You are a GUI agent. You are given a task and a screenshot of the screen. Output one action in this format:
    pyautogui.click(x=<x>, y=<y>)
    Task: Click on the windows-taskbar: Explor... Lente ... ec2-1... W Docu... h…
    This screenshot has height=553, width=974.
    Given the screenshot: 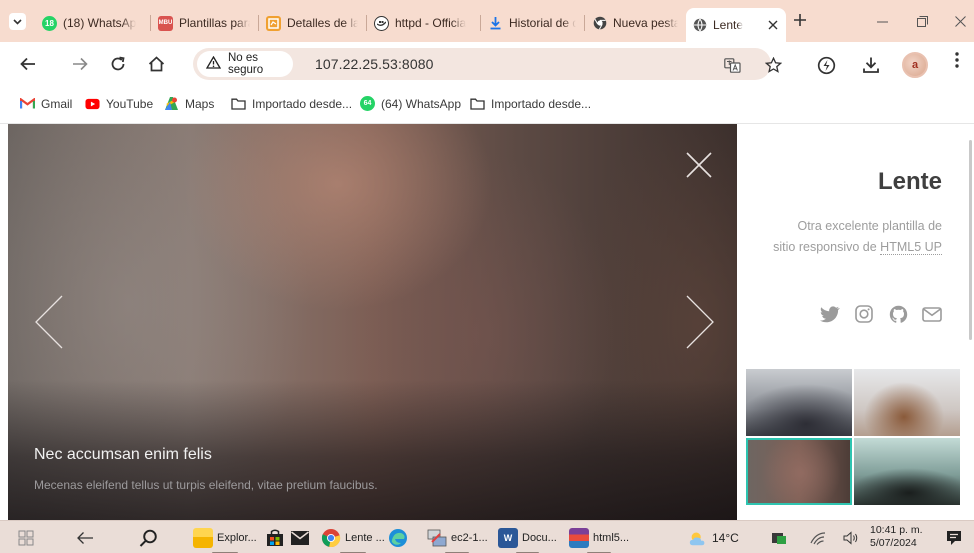 What is the action you would take?
    pyautogui.click(x=487, y=536)
    